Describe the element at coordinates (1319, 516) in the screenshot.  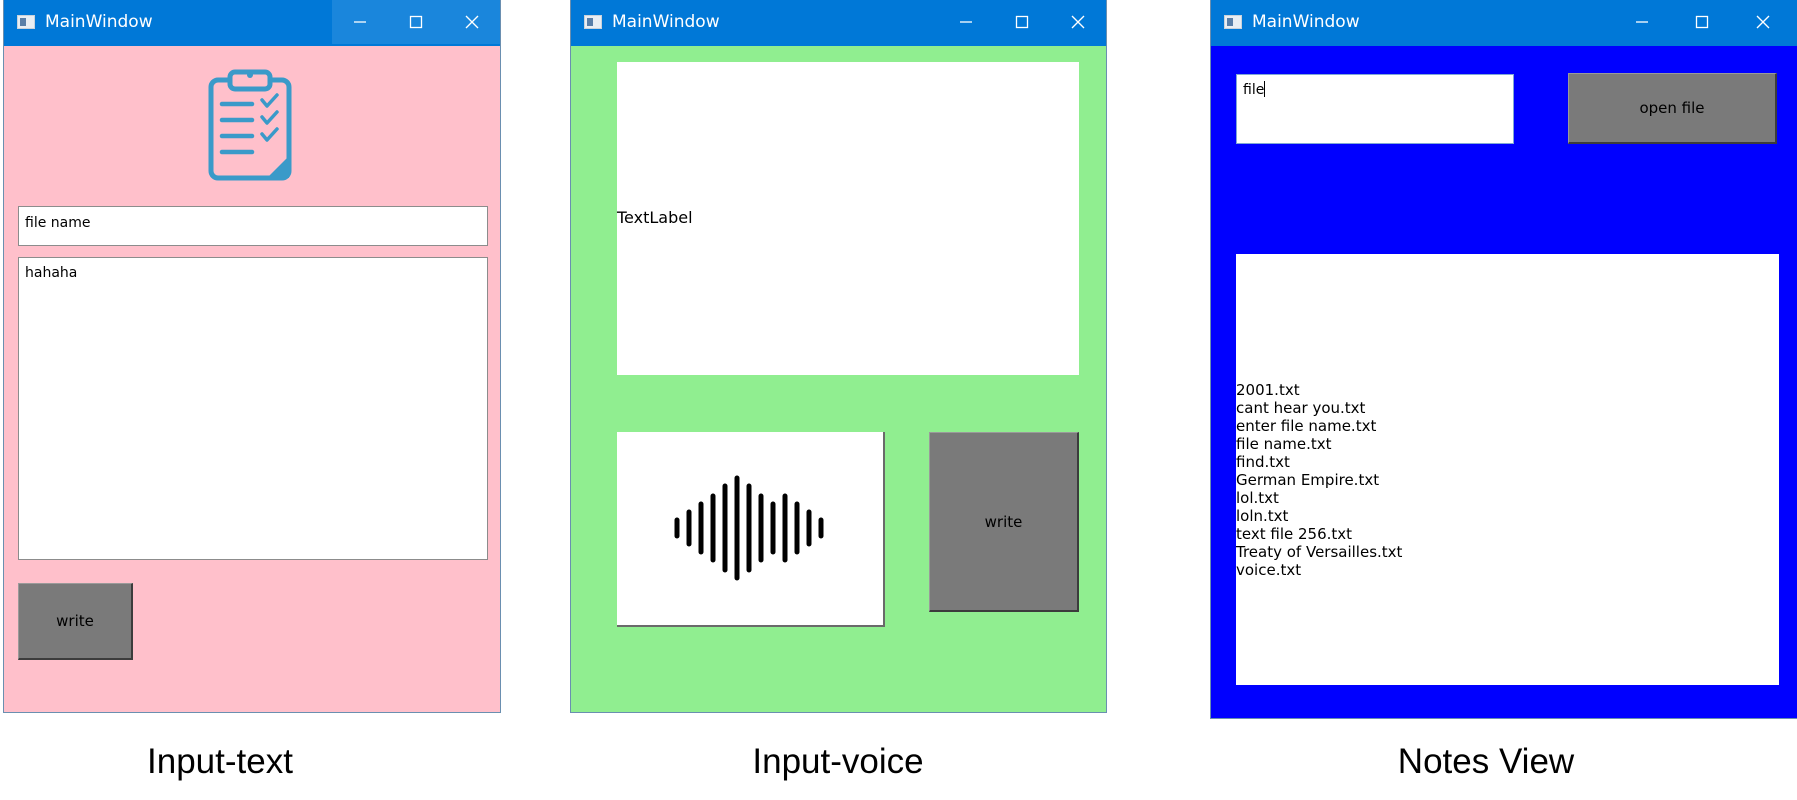
I see `file-list-item: loln.txt` at that location.